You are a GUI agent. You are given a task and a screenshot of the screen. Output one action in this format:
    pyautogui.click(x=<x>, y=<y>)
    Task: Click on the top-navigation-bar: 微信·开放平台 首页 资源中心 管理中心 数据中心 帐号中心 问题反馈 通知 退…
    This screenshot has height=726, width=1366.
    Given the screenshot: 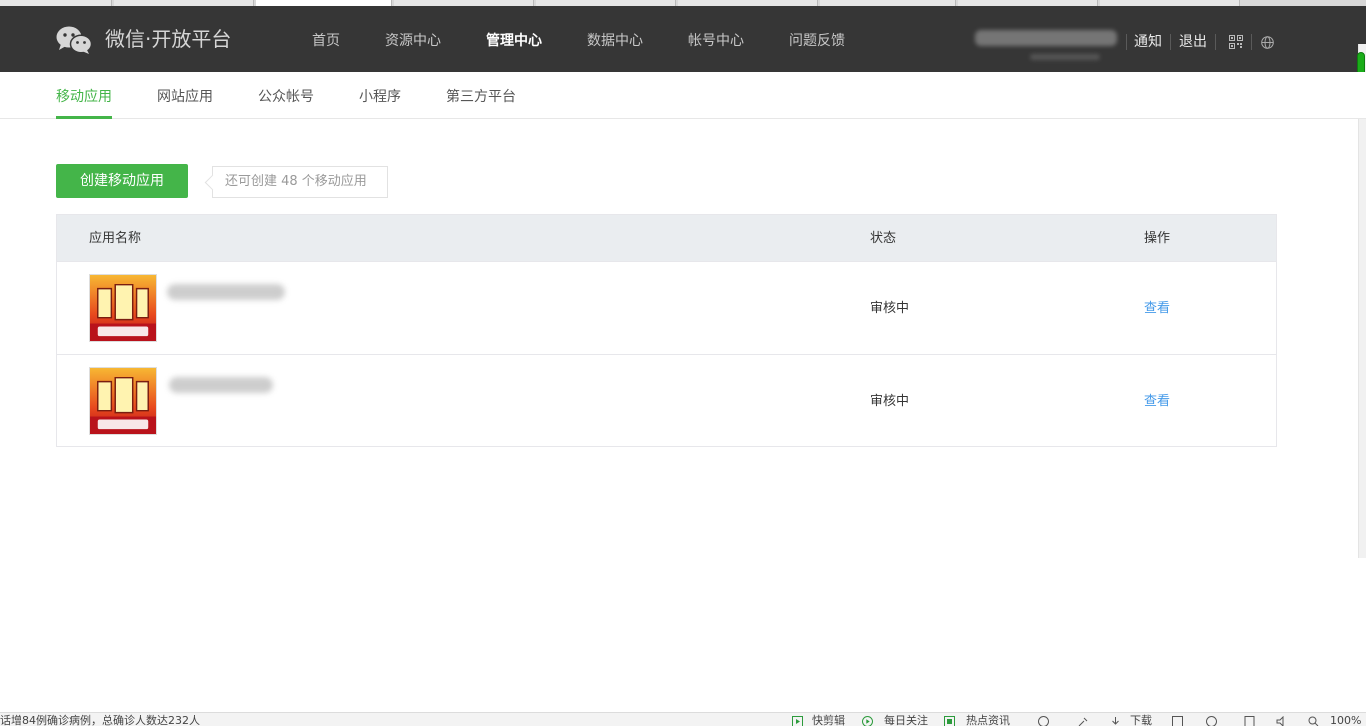 What is the action you would take?
    pyautogui.click(x=683, y=39)
    